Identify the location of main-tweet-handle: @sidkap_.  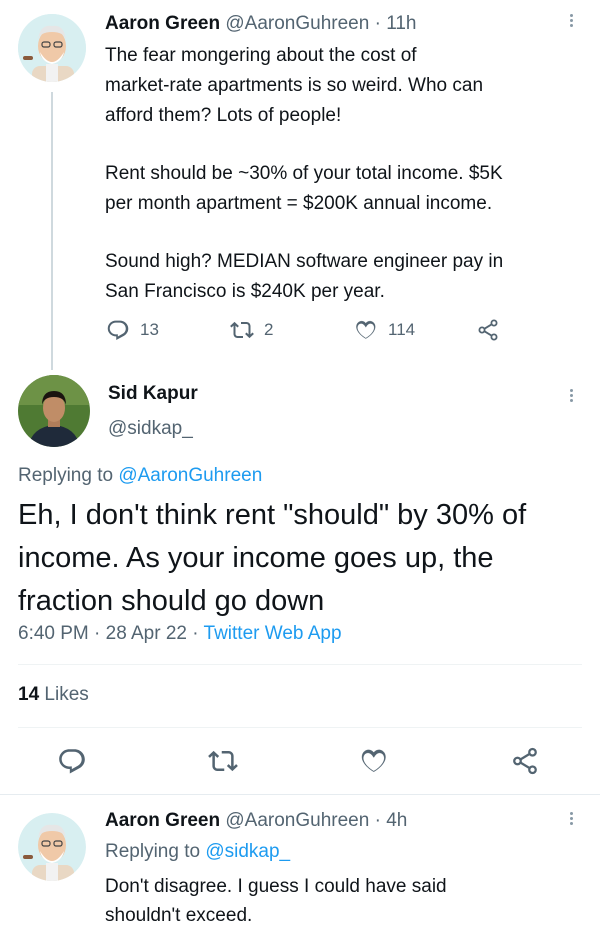
(150, 429).